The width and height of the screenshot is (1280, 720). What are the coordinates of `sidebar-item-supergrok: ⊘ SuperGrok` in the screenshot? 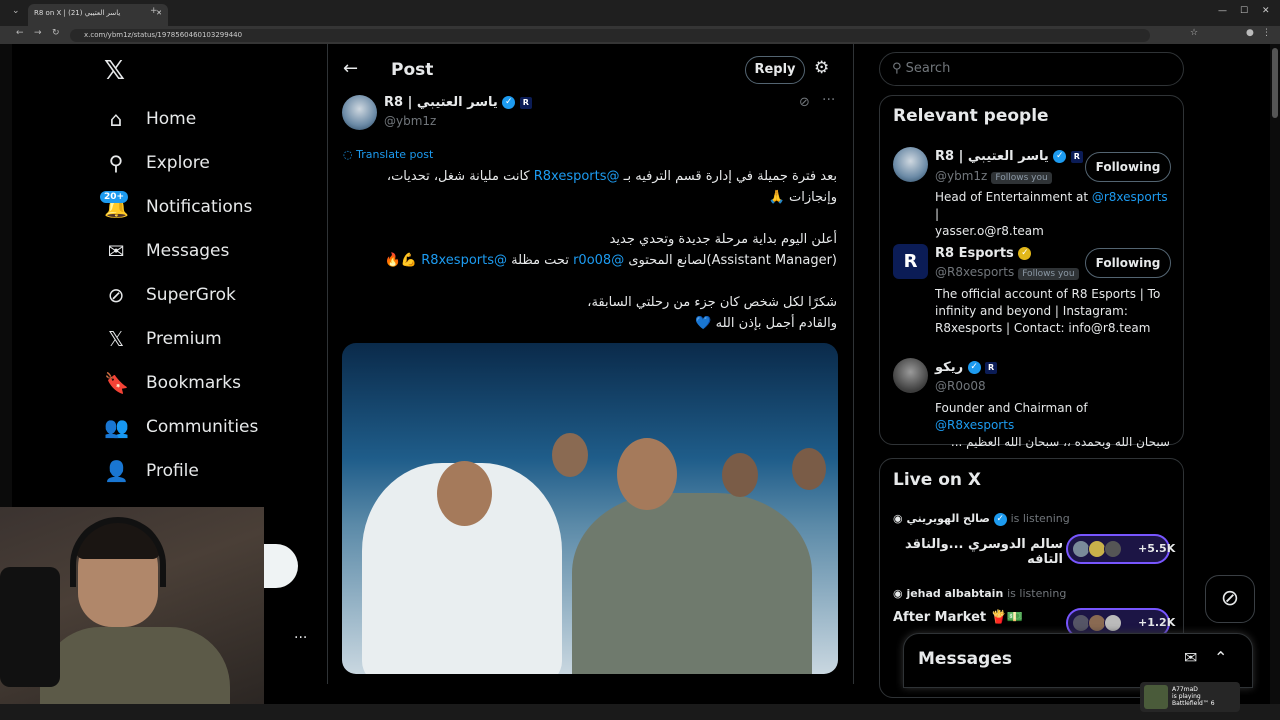 It's located at (170, 295).